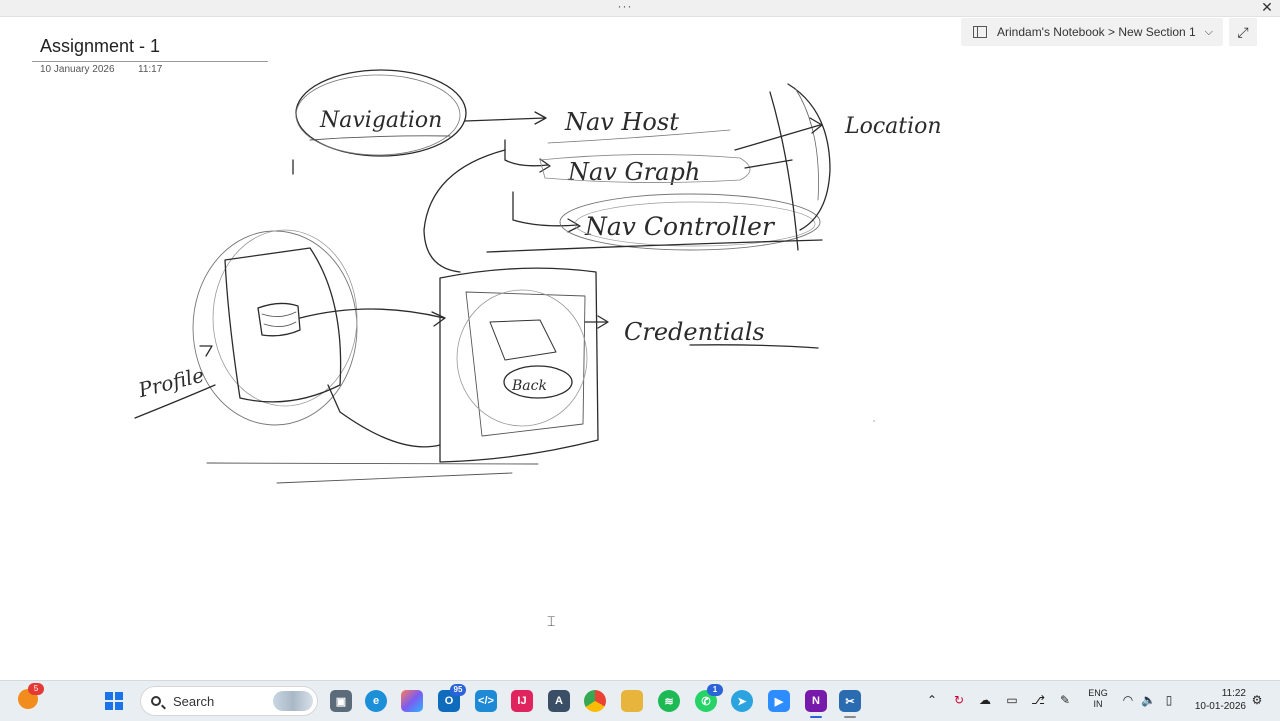  I want to click on search-label: Search, so click(194, 701).